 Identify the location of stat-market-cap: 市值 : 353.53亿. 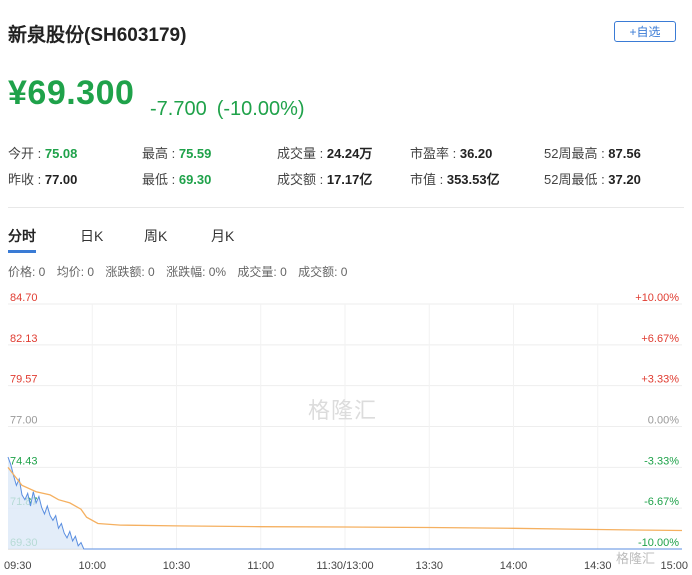
(455, 179).